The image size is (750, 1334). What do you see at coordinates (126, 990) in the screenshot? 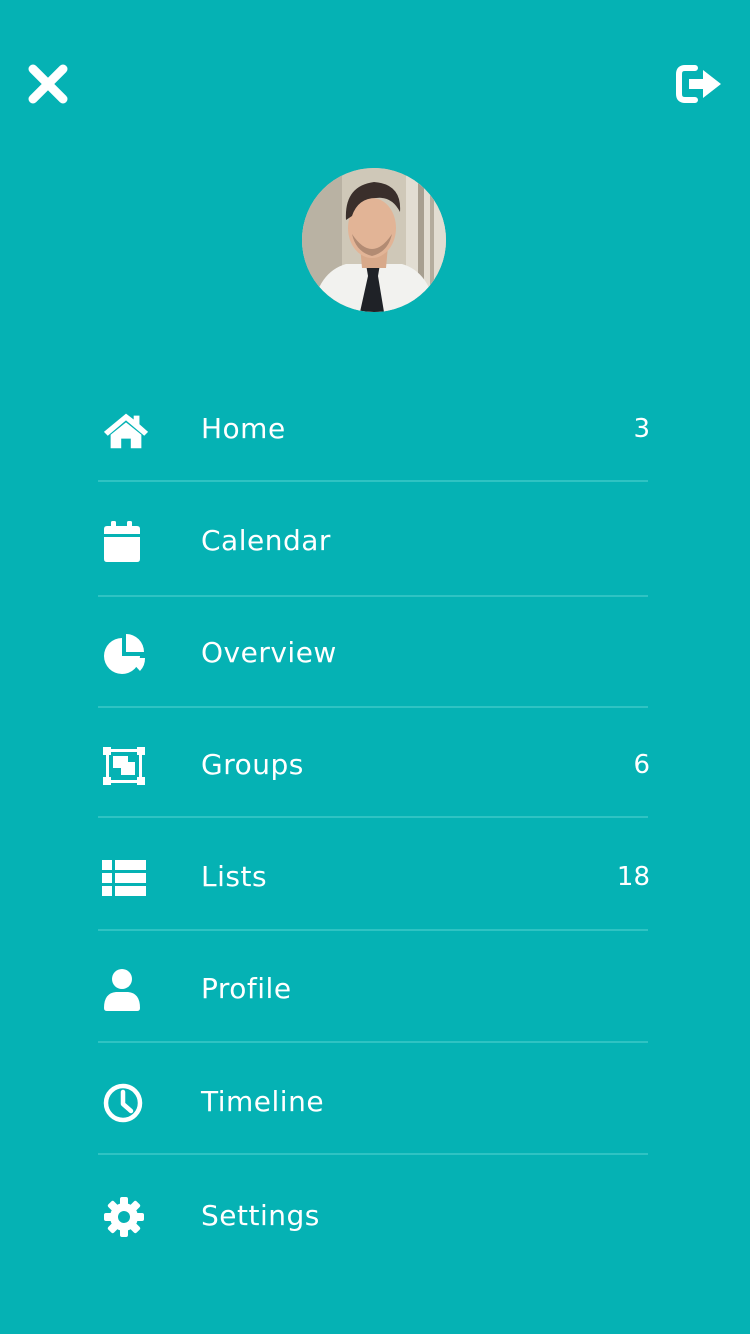
I see `user-icon` at bounding box center [126, 990].